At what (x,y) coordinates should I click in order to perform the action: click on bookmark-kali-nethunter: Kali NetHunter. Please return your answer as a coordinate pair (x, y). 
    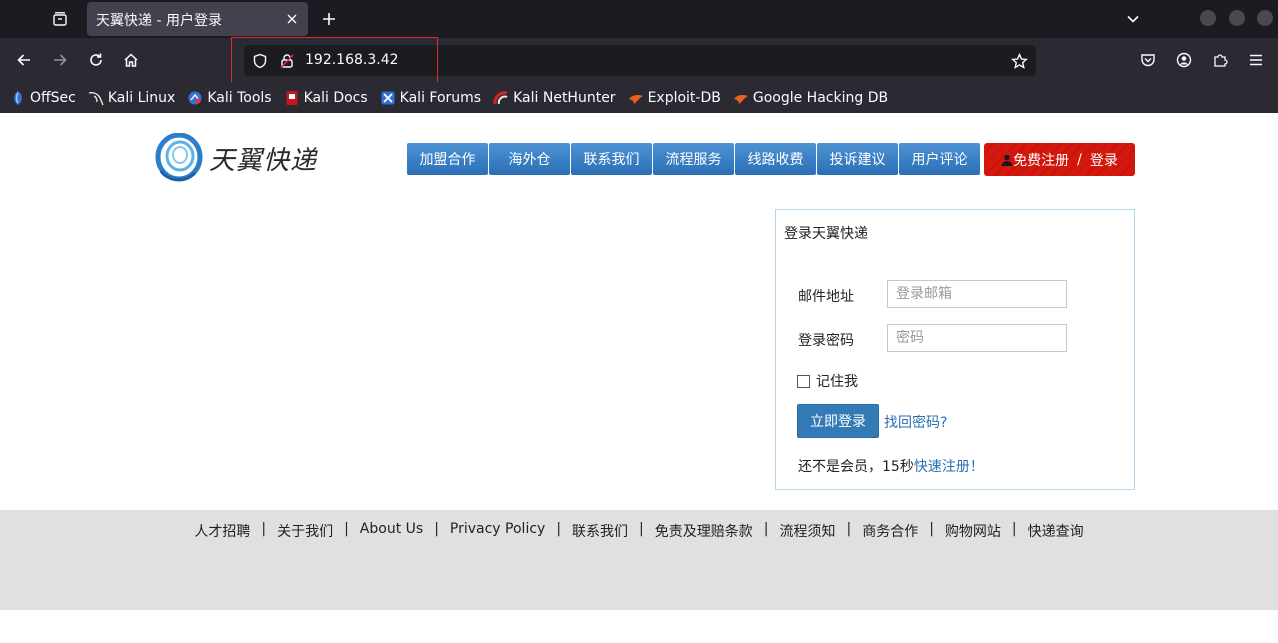
    Looking at the image, I should click on (554, 98).